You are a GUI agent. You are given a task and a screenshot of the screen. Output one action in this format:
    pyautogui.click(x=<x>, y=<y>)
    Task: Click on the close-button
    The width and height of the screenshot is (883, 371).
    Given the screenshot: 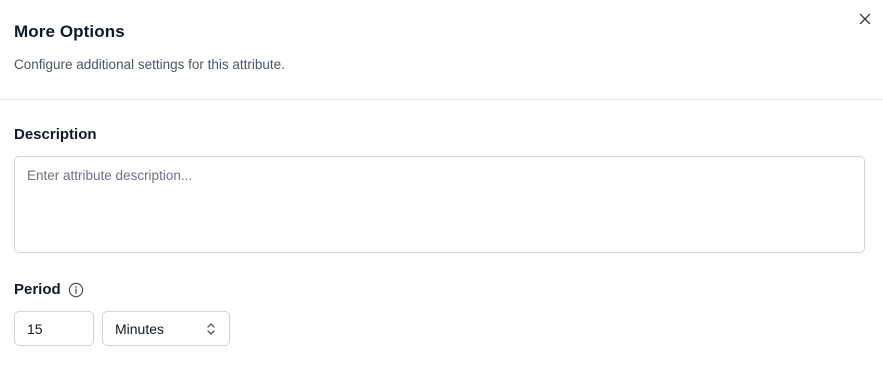 What is the action you would take?
    pyautogui.click(x=865, y=19)
    